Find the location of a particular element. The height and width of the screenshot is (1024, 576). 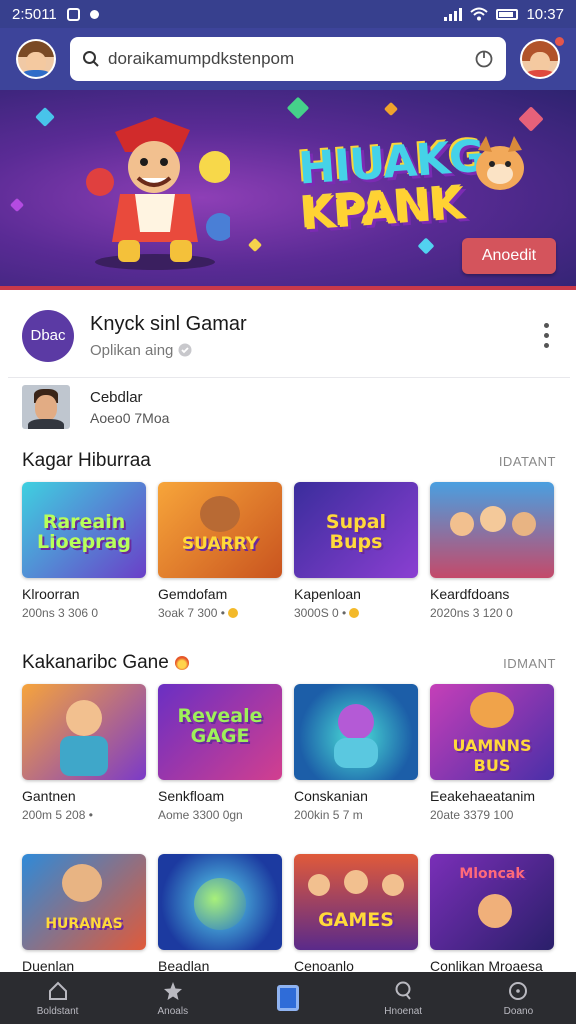

game-tile: UAMNNS BUS Eeakehaeatanim 20ate 3379 100 is located at coordinates (492, 753).